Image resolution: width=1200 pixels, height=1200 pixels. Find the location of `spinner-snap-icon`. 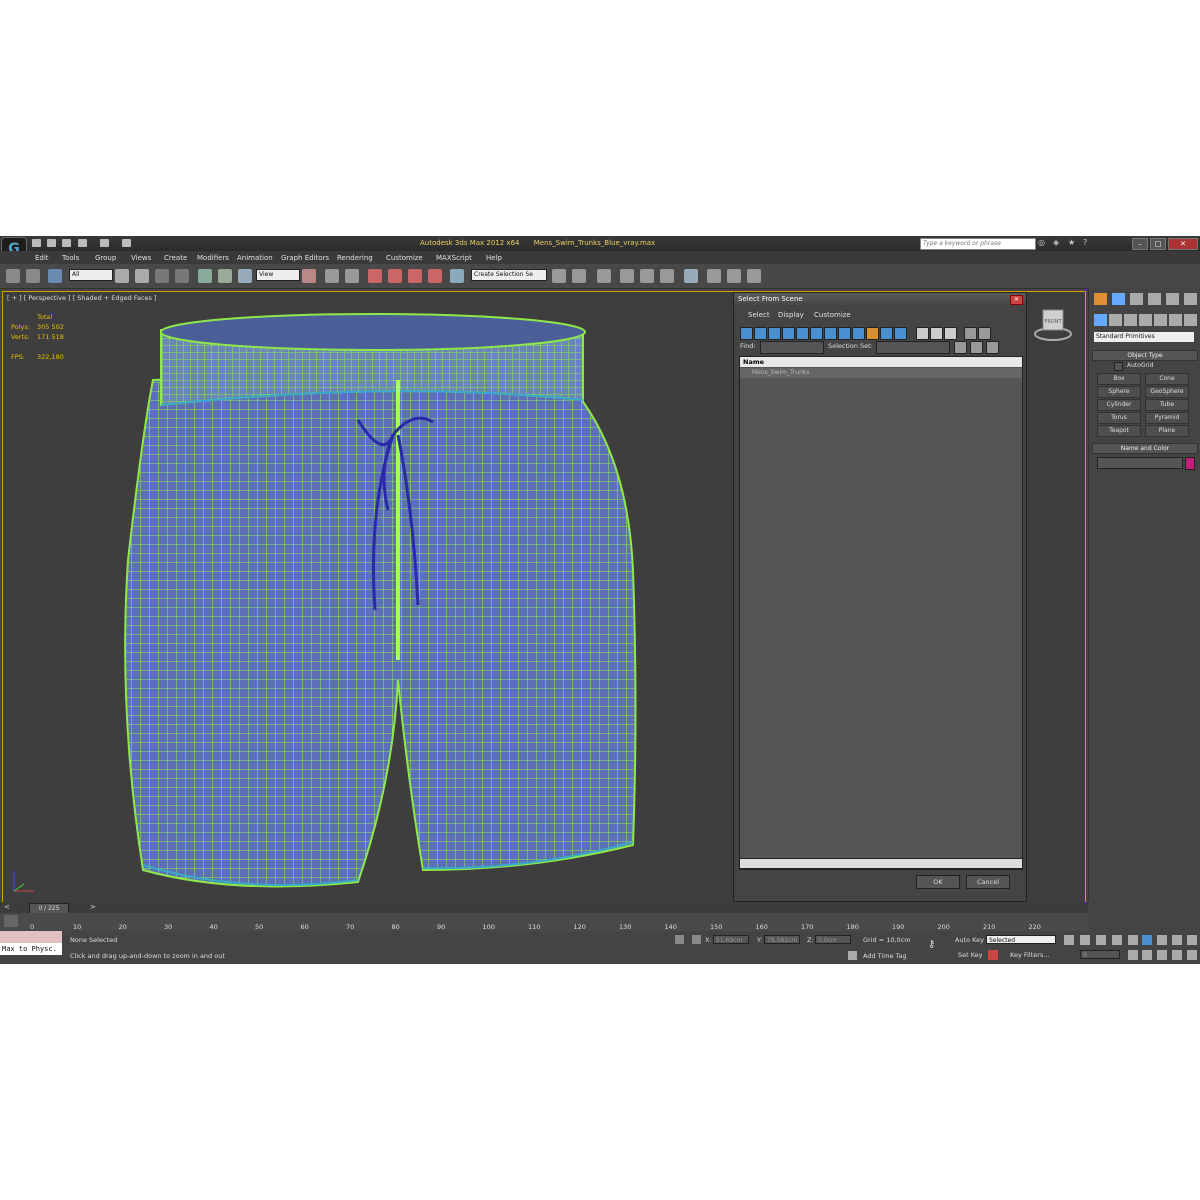

spinner-snap-icon is located at coordinates (435, 276).